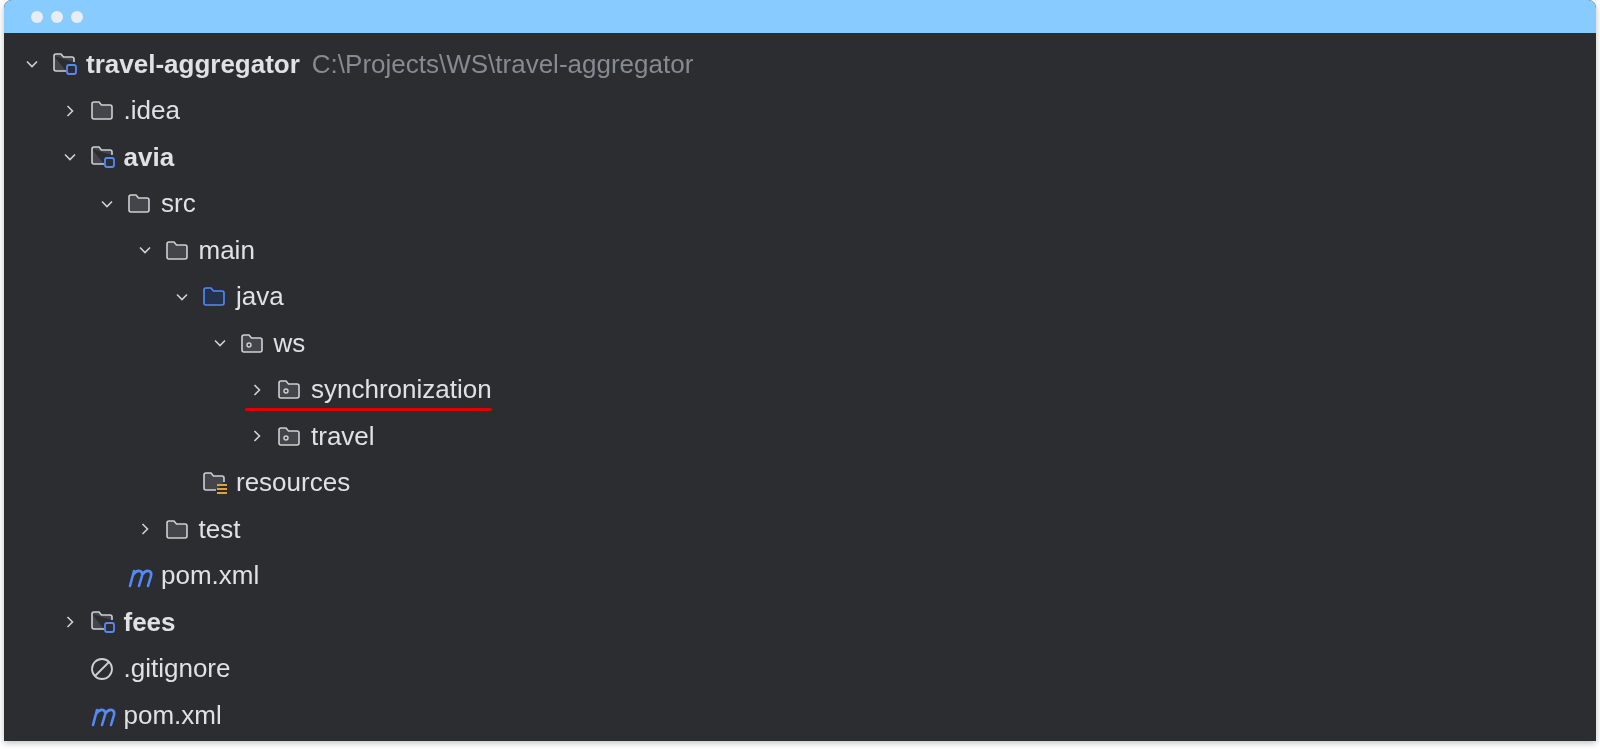  What do you see at coordinates (215, 482) in the screenshot?
I see `resources-folder-icon` at bounding box center [215, 482].